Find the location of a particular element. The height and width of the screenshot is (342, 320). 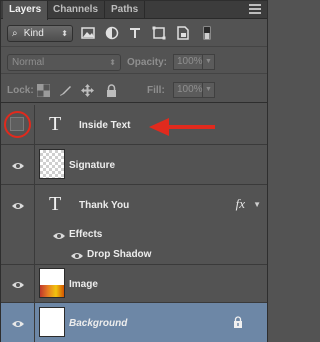

blend-mode-select: Normal ⬍ is located at coordinates (64, 62).